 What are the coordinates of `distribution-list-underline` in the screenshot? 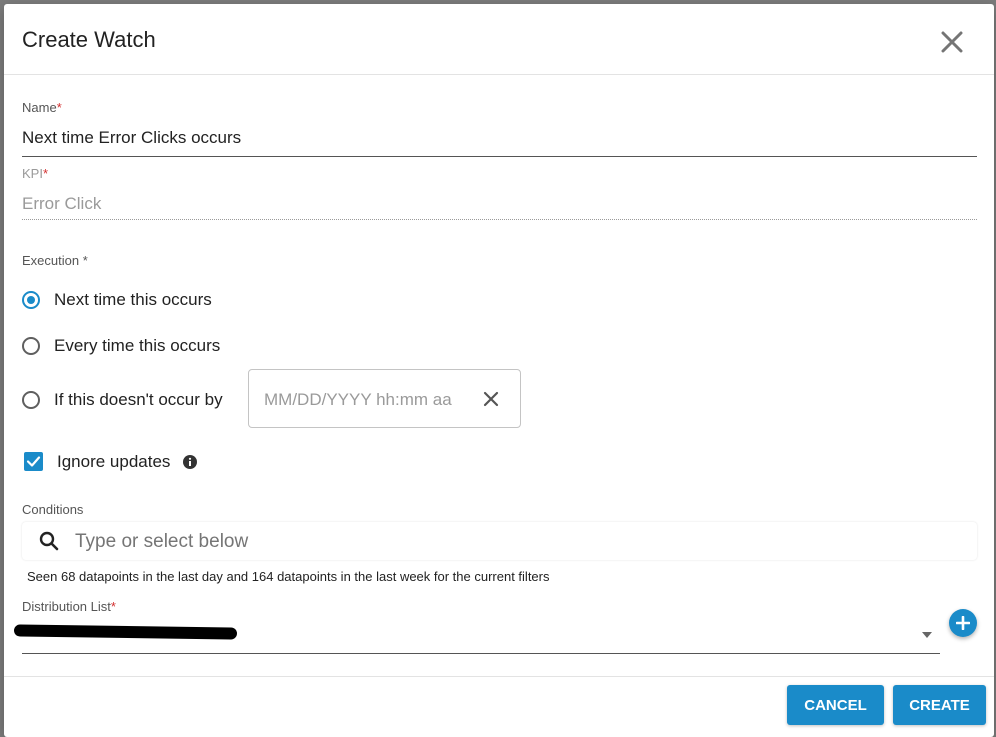 It's located at (481, 653).